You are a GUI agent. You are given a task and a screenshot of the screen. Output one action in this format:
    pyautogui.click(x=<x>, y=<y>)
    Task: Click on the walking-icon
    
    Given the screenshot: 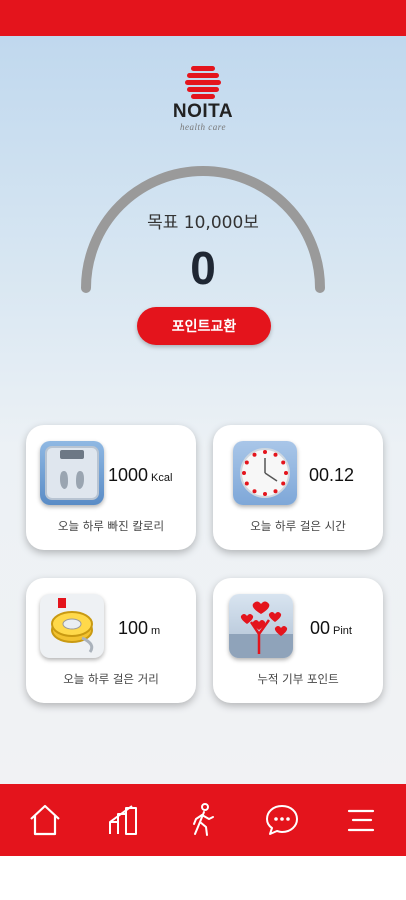 What is the action you would take?
    pyautogui.click(x=203, y=819)
    